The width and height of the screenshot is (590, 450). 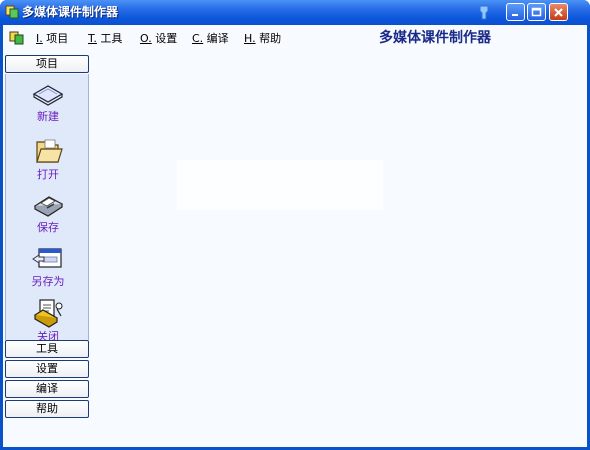 I want to click on menu-item-project-key: I., so click(x=39, y=38).